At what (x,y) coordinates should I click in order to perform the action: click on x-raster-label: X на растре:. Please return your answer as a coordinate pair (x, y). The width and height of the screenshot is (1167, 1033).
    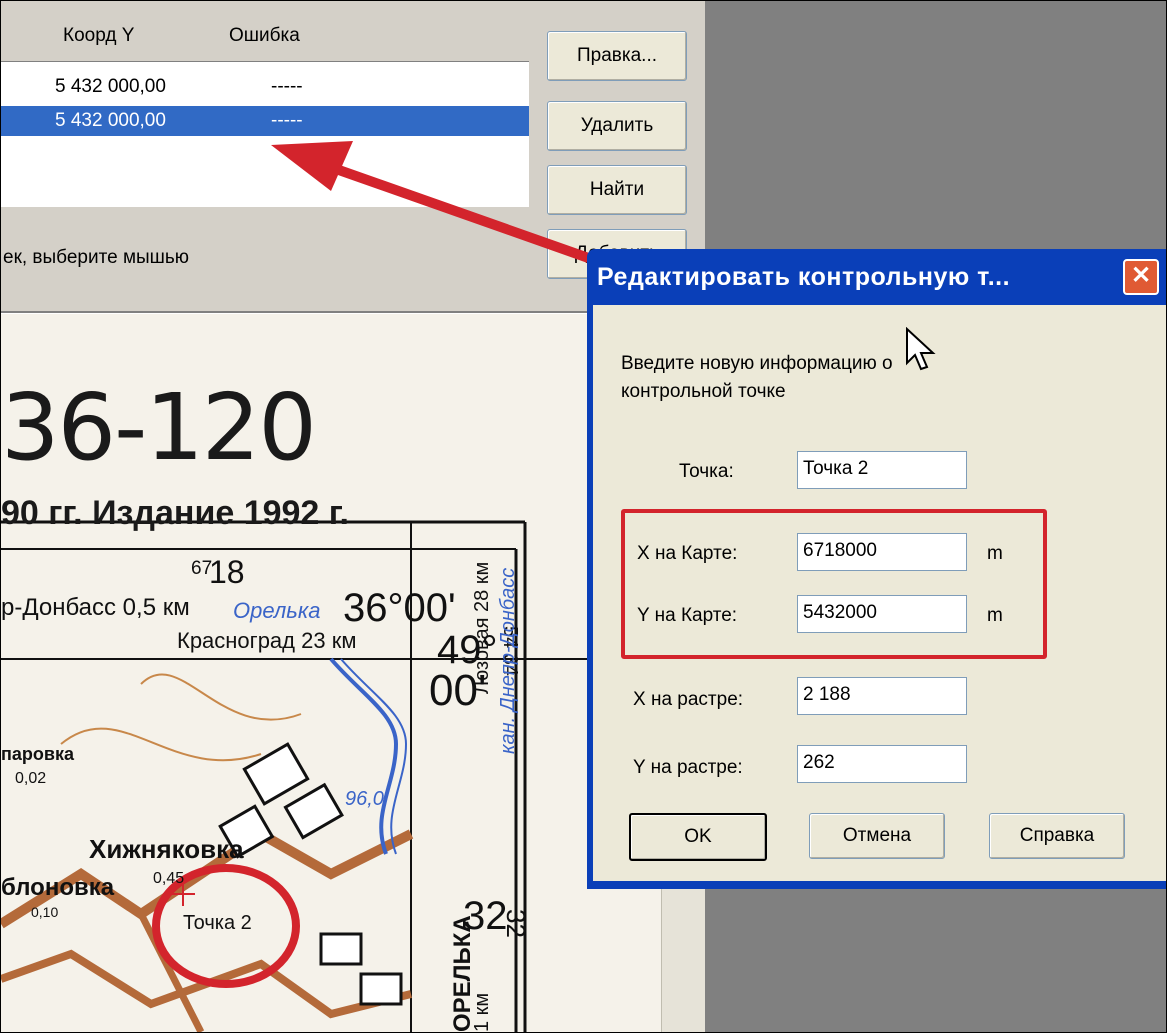
    Looking at the image, I should click on (688, 699).